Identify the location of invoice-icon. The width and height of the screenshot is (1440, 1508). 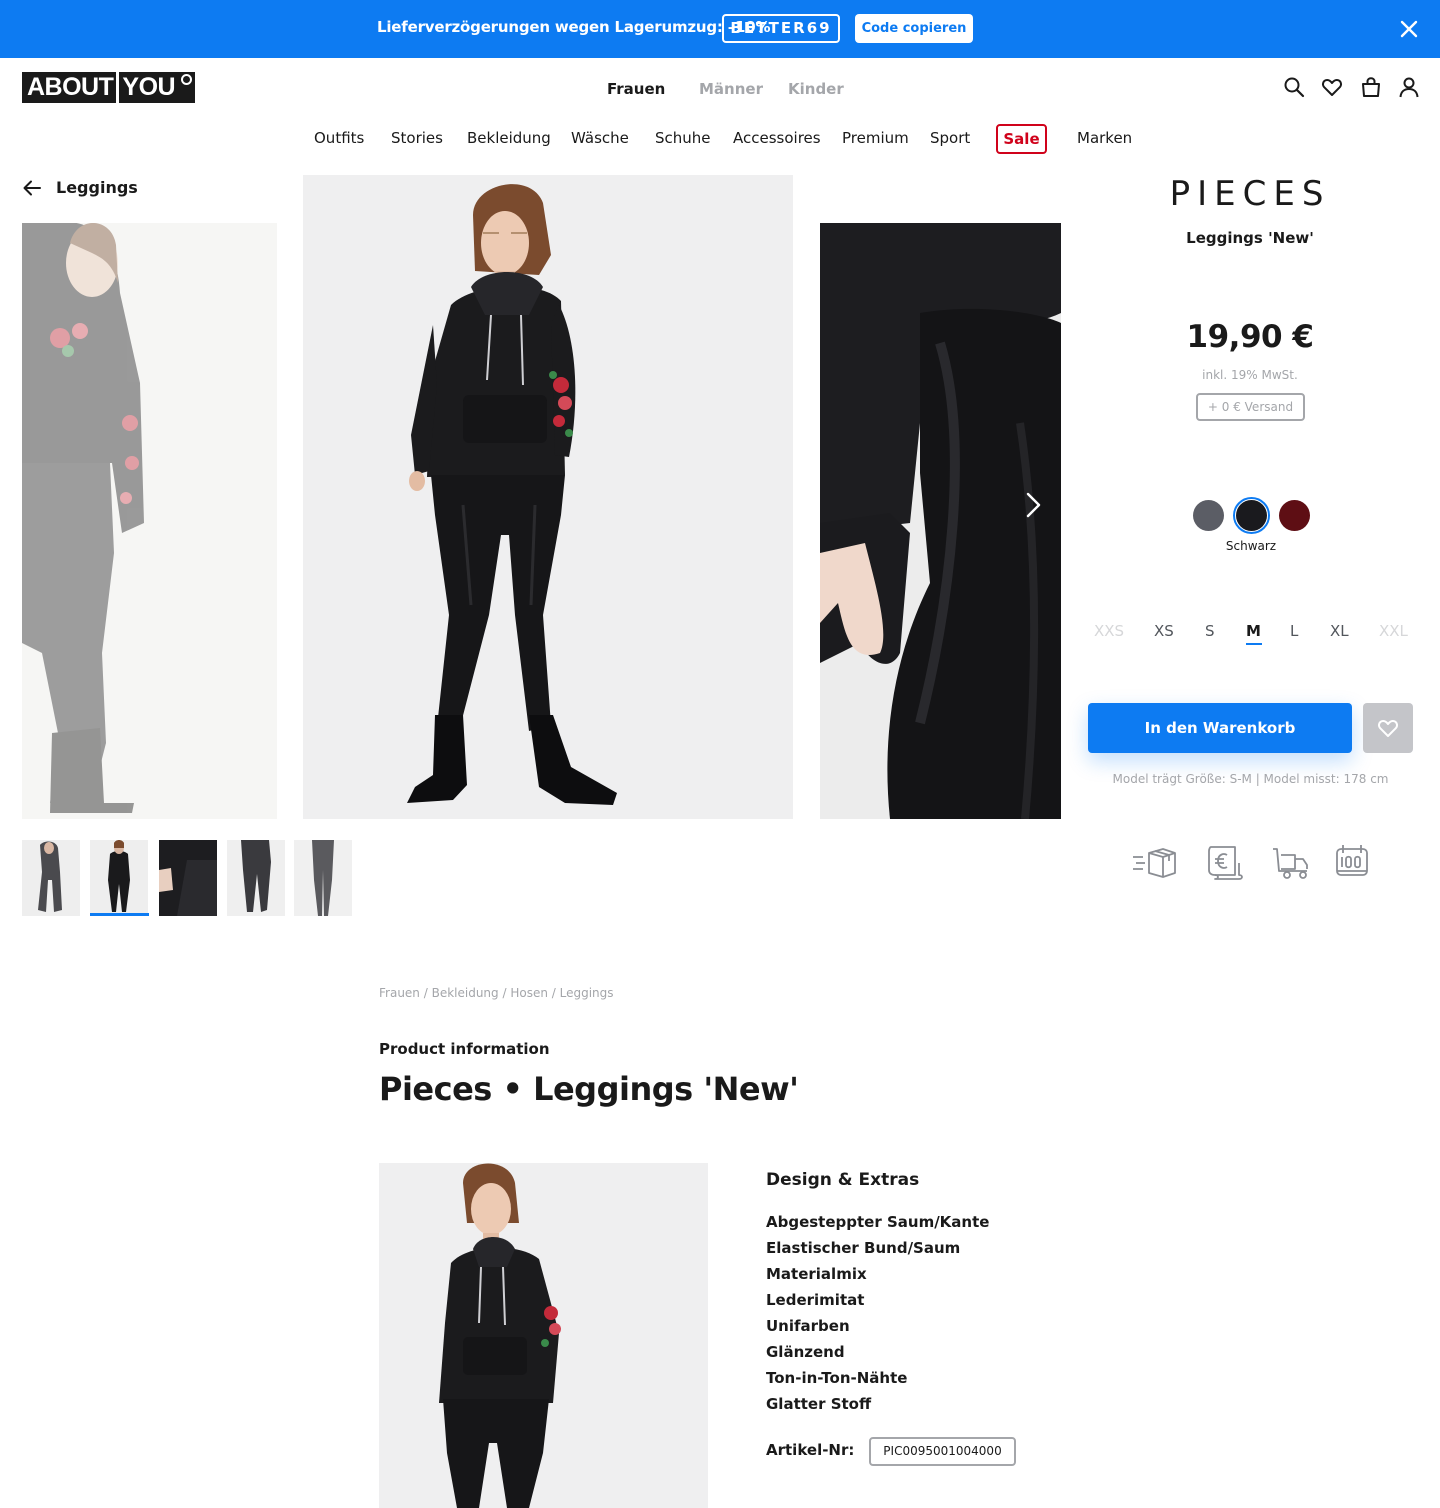
(1226, 862).